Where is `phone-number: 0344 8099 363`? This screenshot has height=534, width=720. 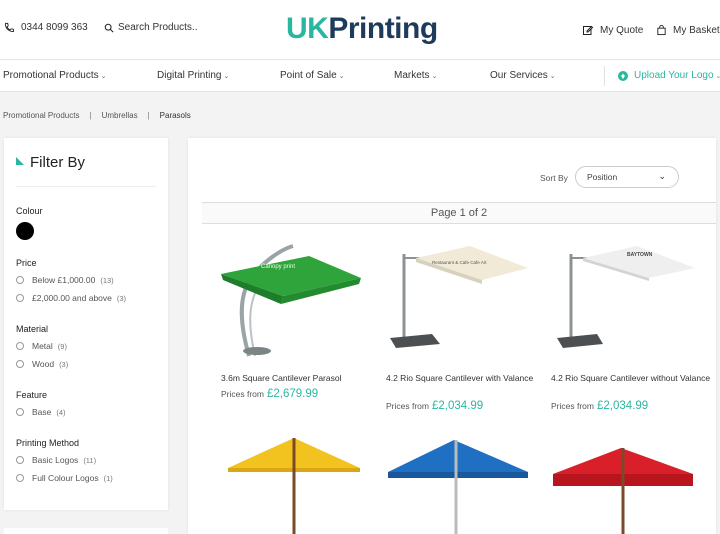
phone-number: 0344 8099 363 is located at coordinates (54, 27).